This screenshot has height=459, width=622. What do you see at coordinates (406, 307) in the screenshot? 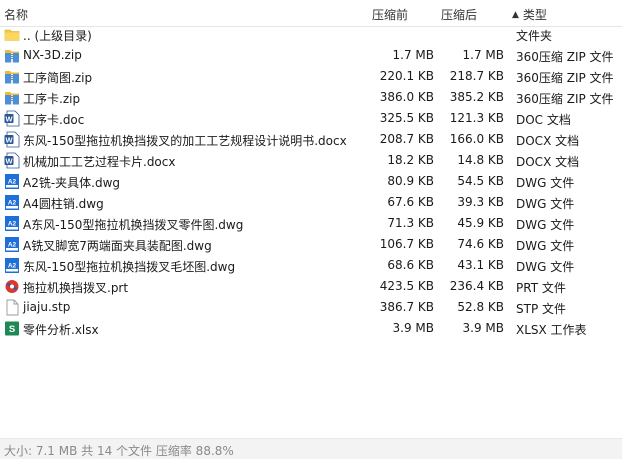
I see `original-size: 386.7 KB` at bounding box center [406, 307].